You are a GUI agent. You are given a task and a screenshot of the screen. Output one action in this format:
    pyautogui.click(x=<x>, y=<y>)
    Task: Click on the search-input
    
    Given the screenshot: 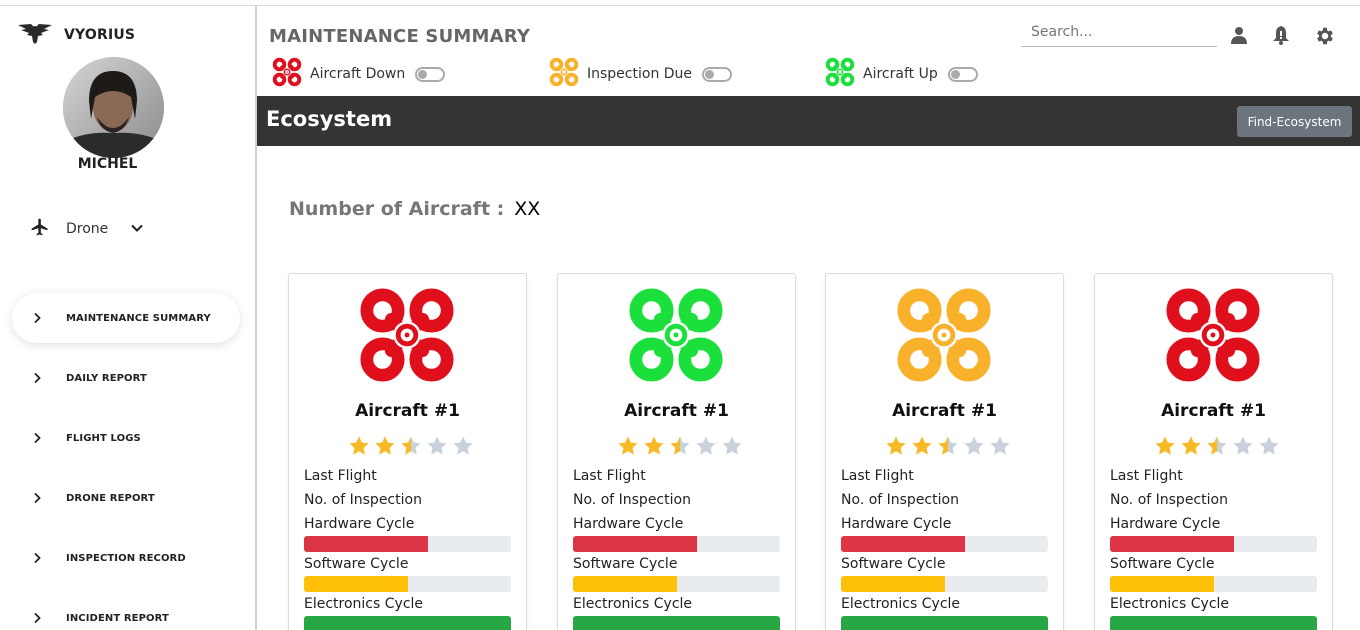 What is the action you would take?
    pyautogui.click(x=1119, y=32)
    